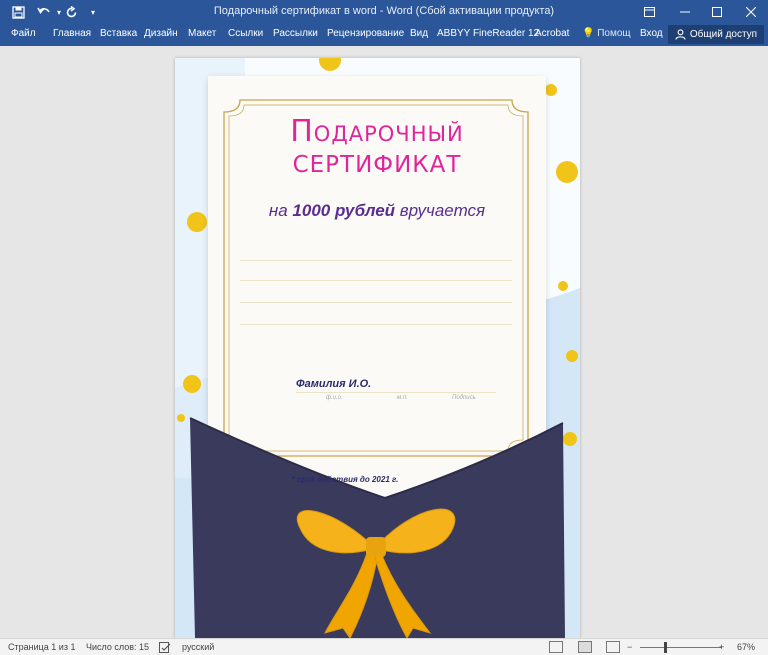 The height and width of the screenshot is (655, 768). I want to click on tab-home: Главная, so click(72, 33).